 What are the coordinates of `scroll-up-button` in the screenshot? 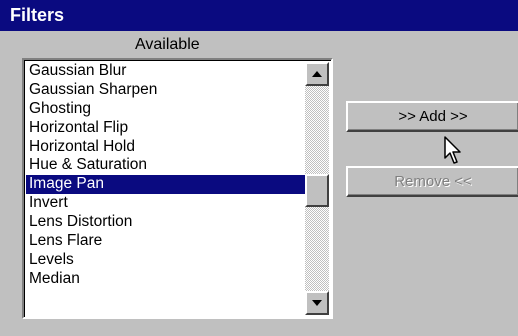 It's located at (317, 74).